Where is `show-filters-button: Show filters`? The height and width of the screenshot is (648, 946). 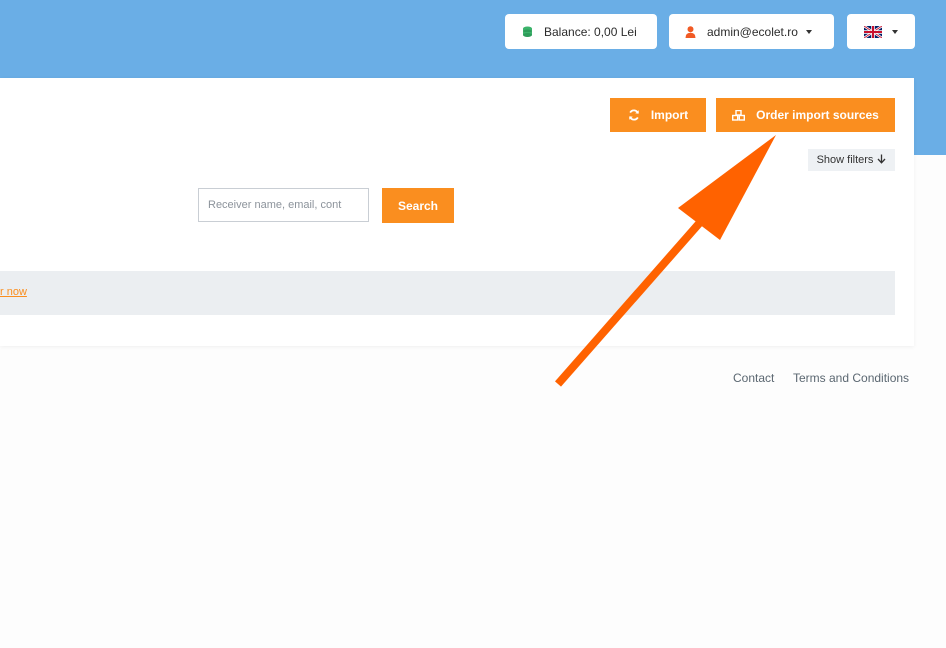 show-filters-button: Show filters is located at coordinates (851, 160).